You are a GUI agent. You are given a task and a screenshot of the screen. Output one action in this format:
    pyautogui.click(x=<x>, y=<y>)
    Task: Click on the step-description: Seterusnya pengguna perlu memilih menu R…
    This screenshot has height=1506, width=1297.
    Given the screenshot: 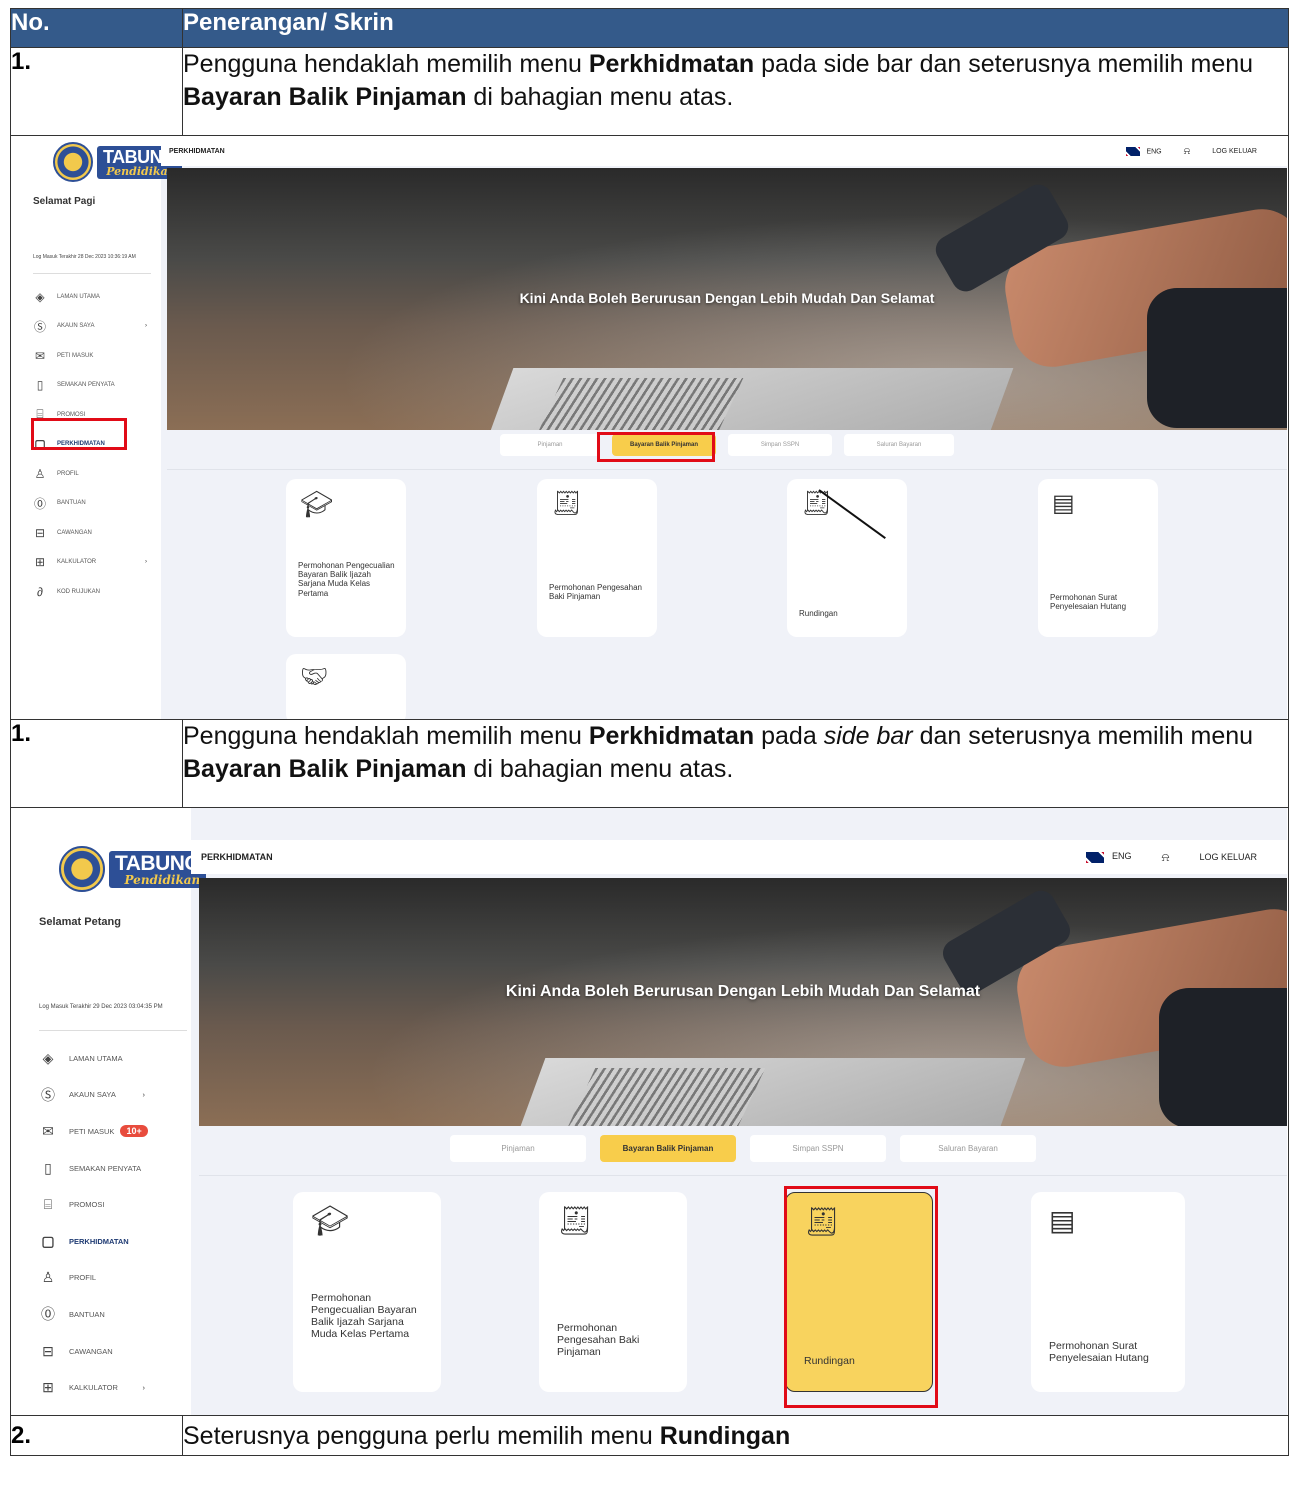 What is the action you would take?
    pyautogui.click(x=735, y=1435)
    